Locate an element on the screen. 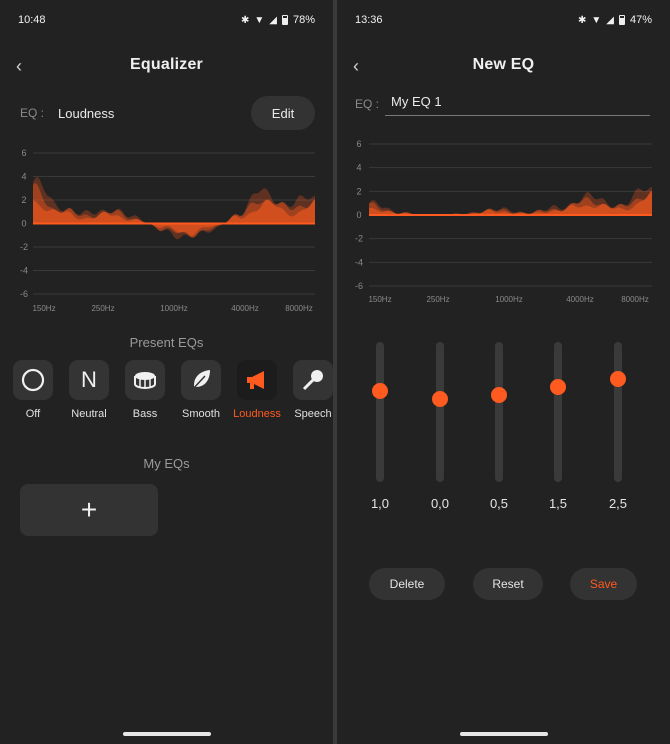 Image resolution: width=670 pixels, height=744 pixels. preset-bass: Bass is located at coordinates (145, 390).